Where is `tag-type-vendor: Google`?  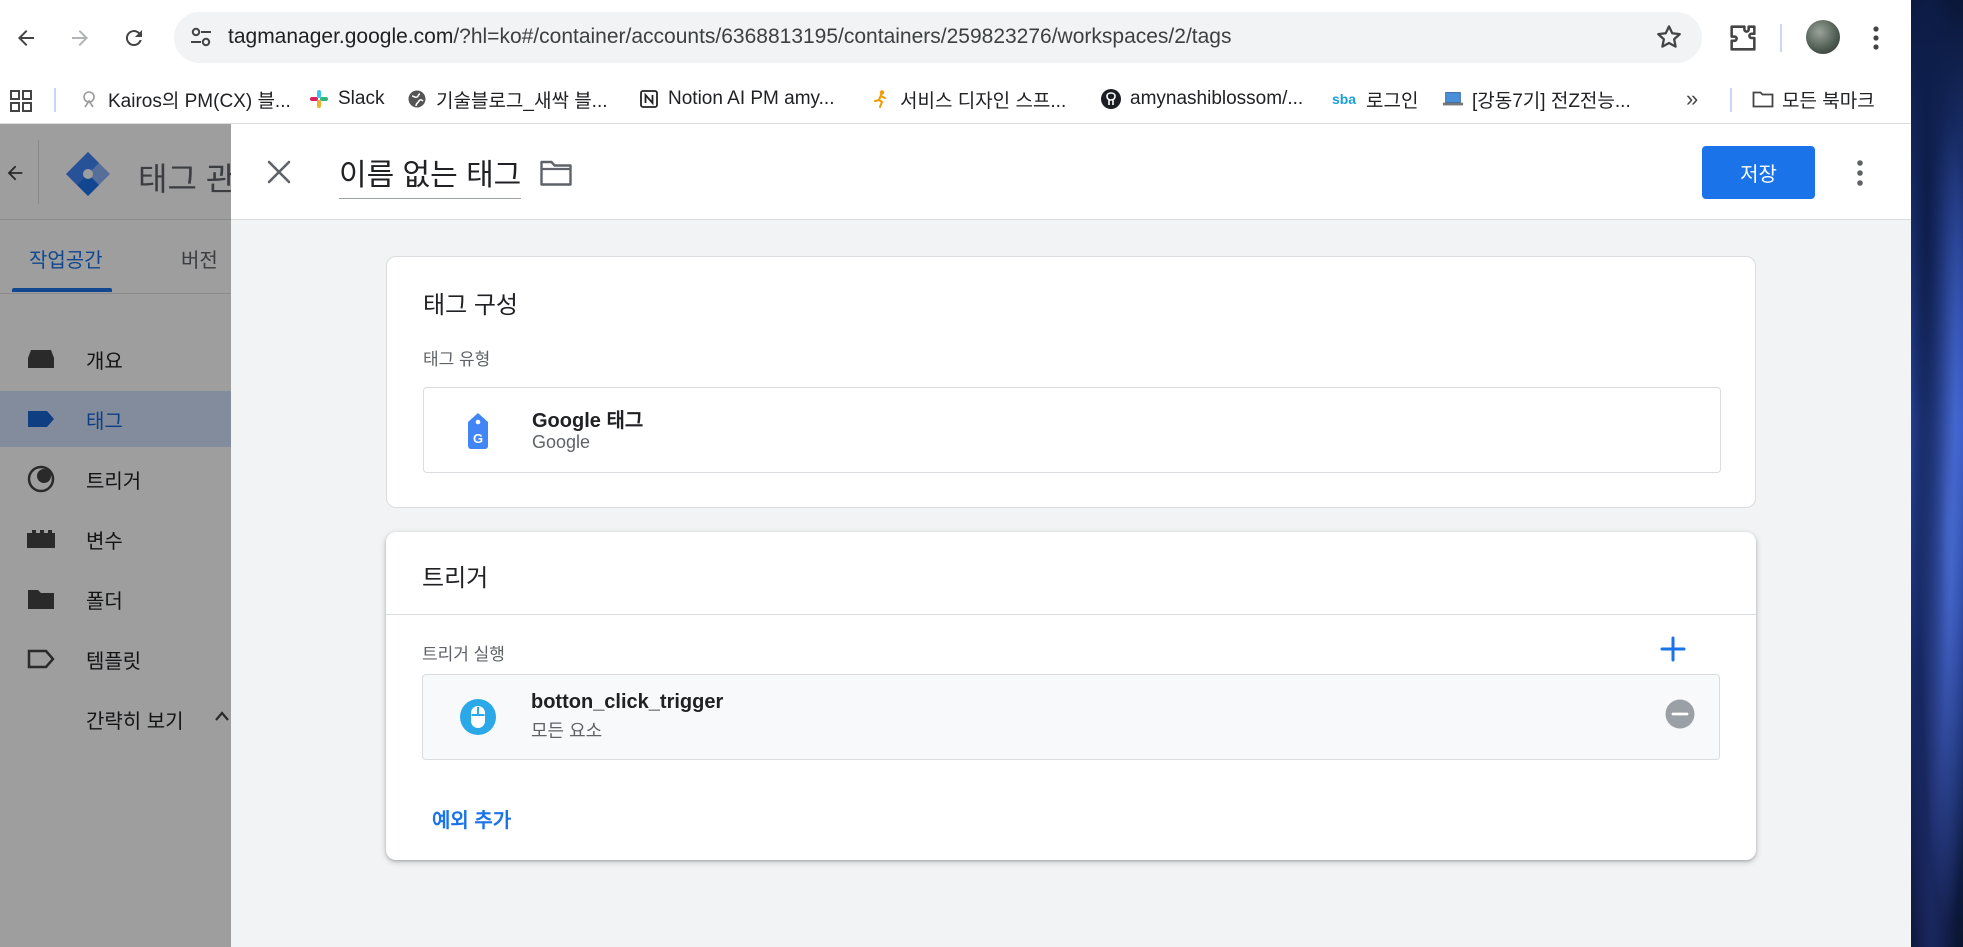 tag-type-vendor: Google is located at coordinates (561, 442).